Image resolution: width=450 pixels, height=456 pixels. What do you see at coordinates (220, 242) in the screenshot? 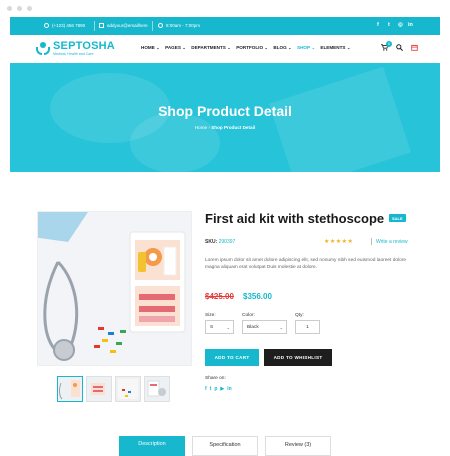
I see `product-sku: SKU: 290397` at bounding box center [220, 242].